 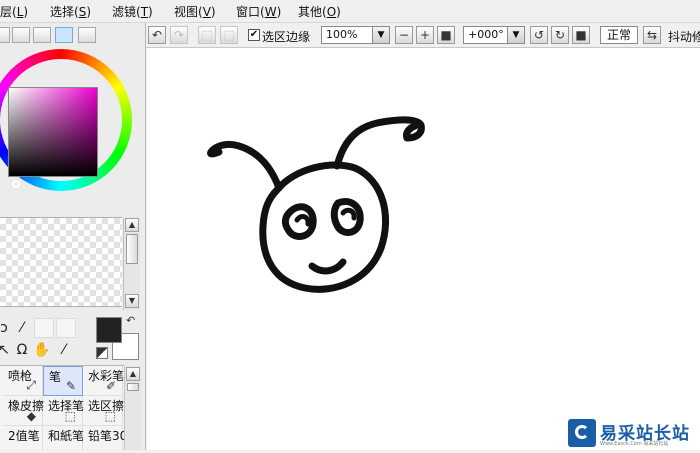 I want to click on zoom-reset-icon: ■, so click(x=446, y=35).